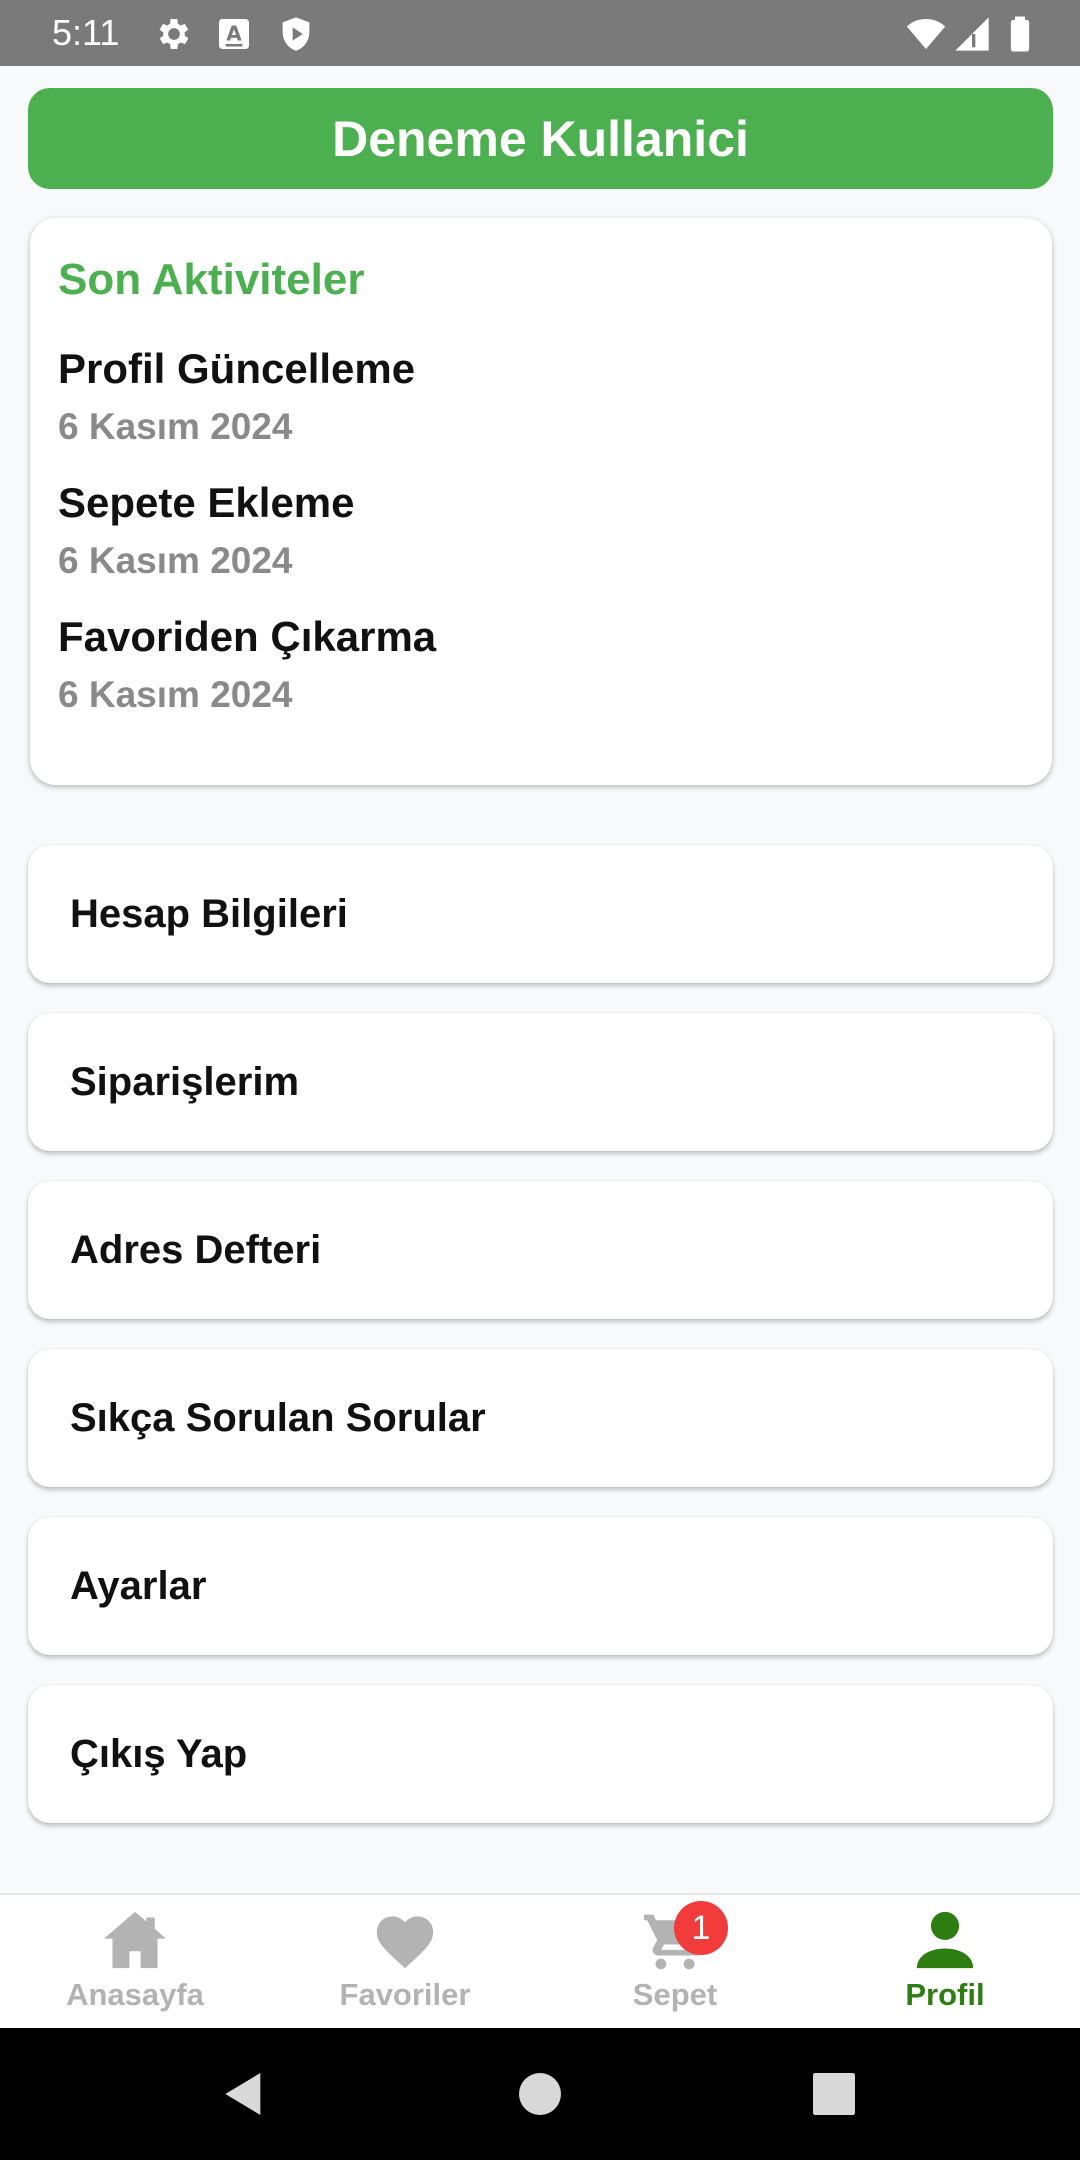  Describe the element at coordinates (405, 1994) in the screenshot. I see `nav-label: Favoriler` at that location.